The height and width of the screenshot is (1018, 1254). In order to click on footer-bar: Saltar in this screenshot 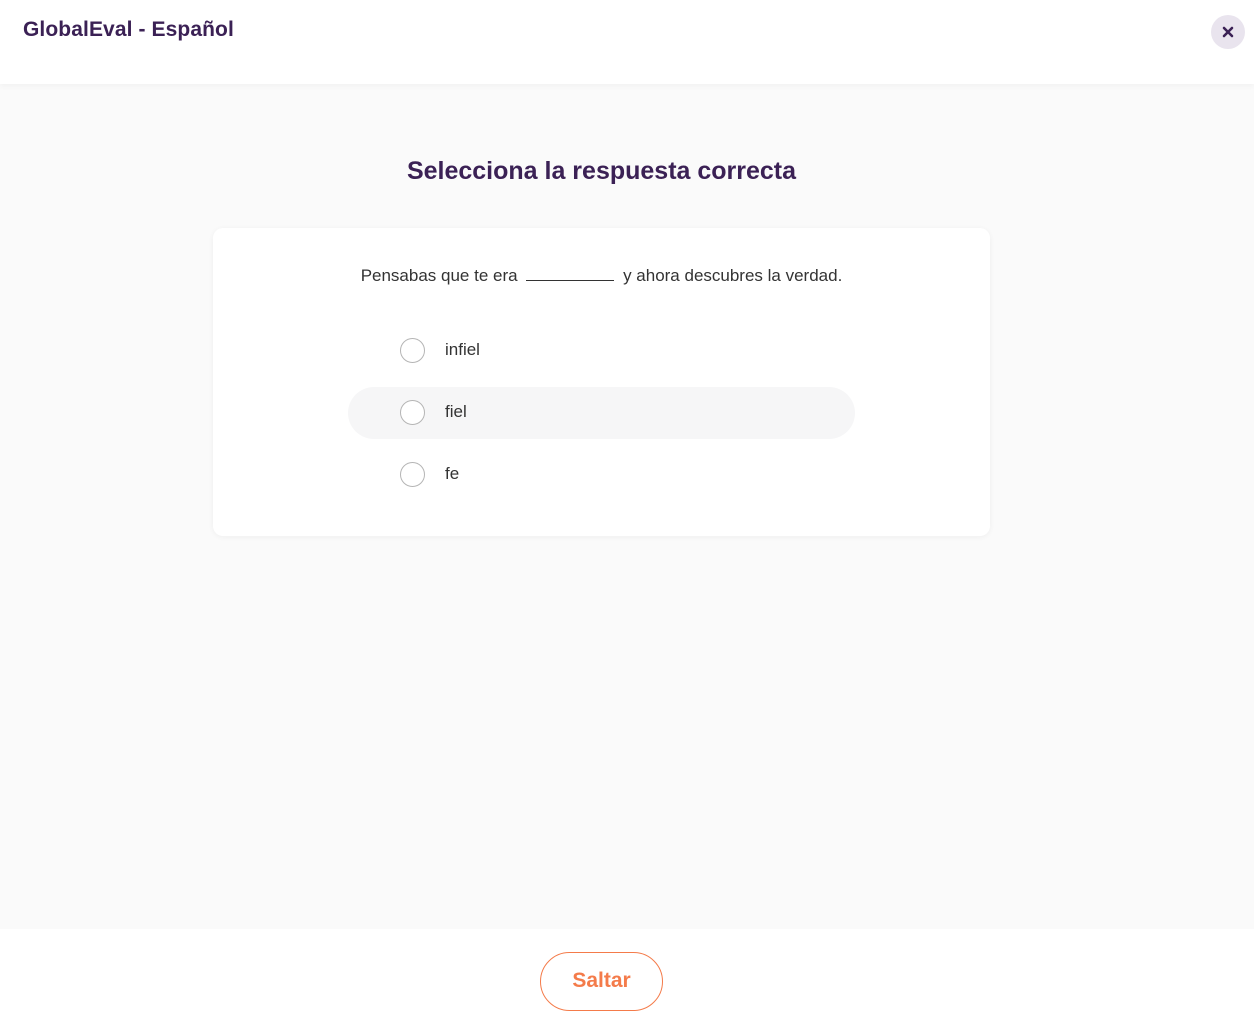, I will do `click(627, 973)`.